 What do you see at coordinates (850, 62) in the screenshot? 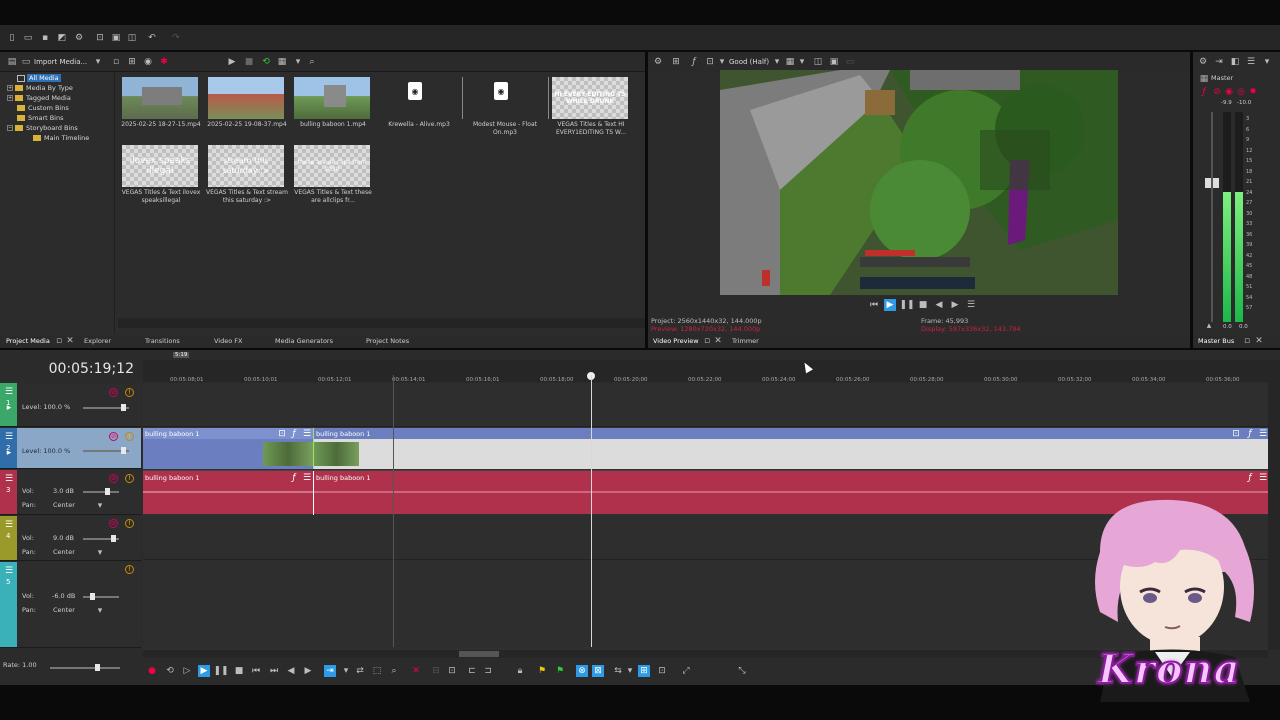
I see `external-monitor-icon: ▭` at bounding box center [850, 62].